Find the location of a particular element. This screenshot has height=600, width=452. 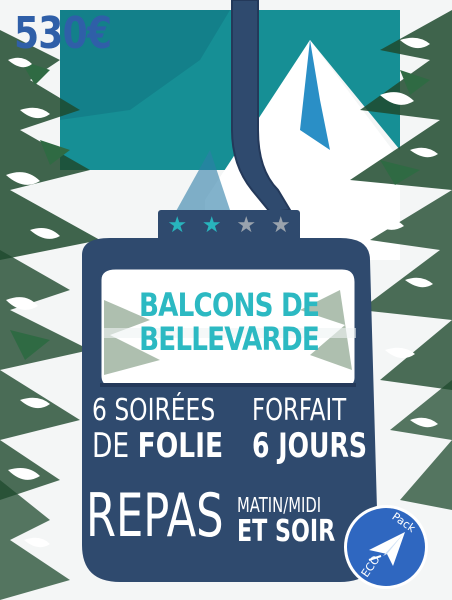

repas-line1: MATIN/MIDI is located at coordinates (279, 505).